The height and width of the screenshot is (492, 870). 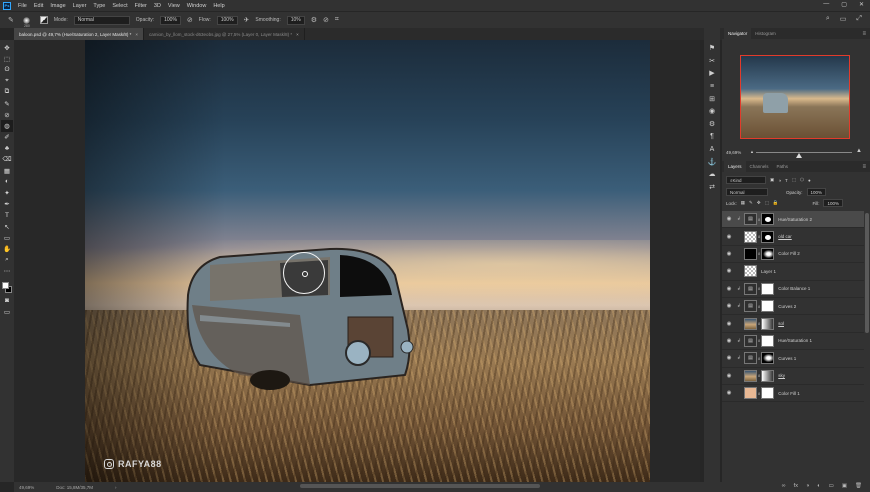 I want to click on pressure-opacity-icon: ⊘, so click(x=190, y=20).